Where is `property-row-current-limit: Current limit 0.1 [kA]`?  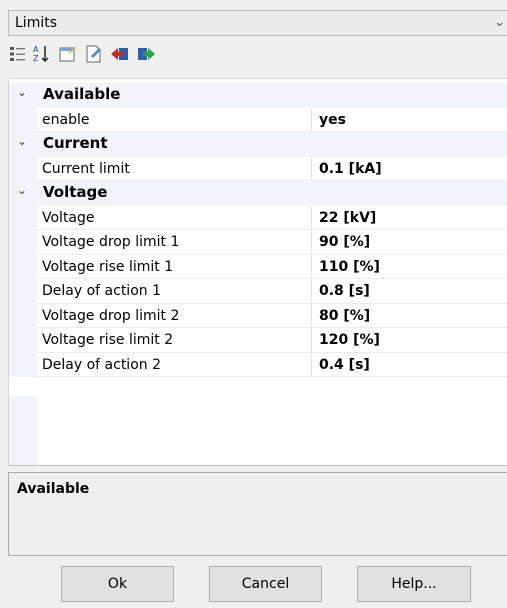 property-row-current-limit: Current limit 0.1 [kA] is located at coordinates (258, 168).